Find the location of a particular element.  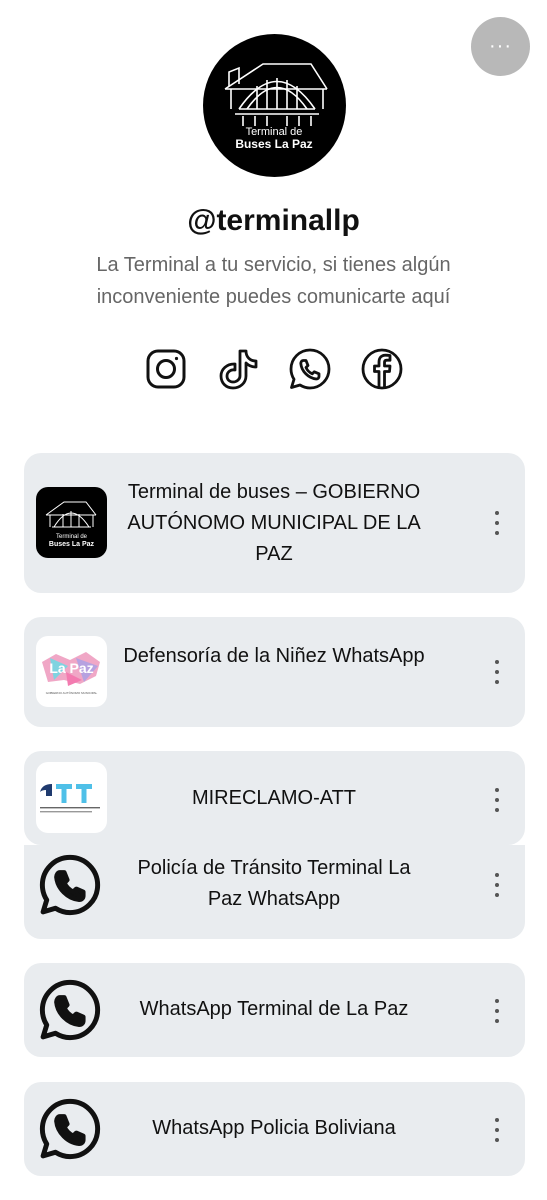

link-card-whatsapp-policia: WhatsApp Policia Boliviana is located at coordinates (274, 1129).